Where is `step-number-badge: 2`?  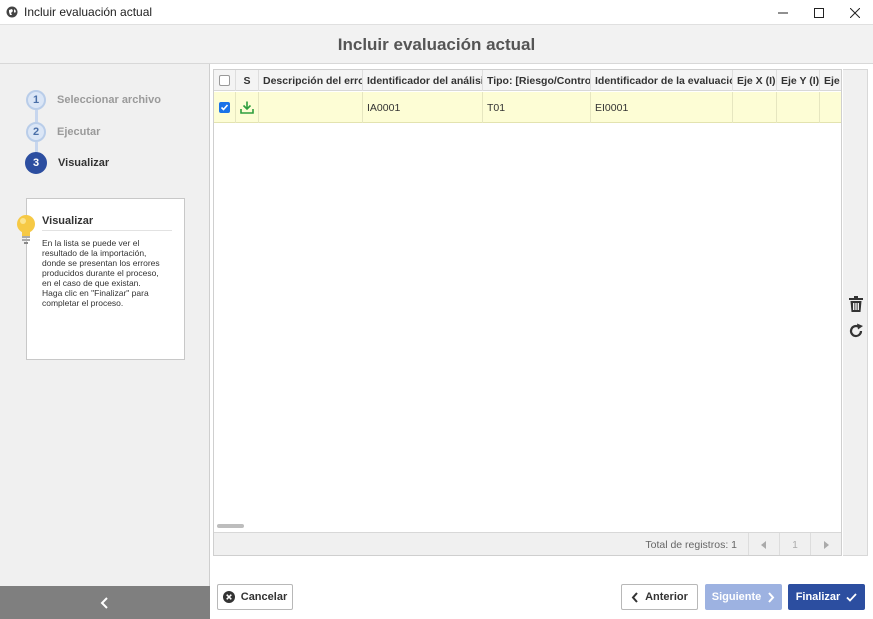 step-number-badge: 2 is located at coordinates (36, 132).